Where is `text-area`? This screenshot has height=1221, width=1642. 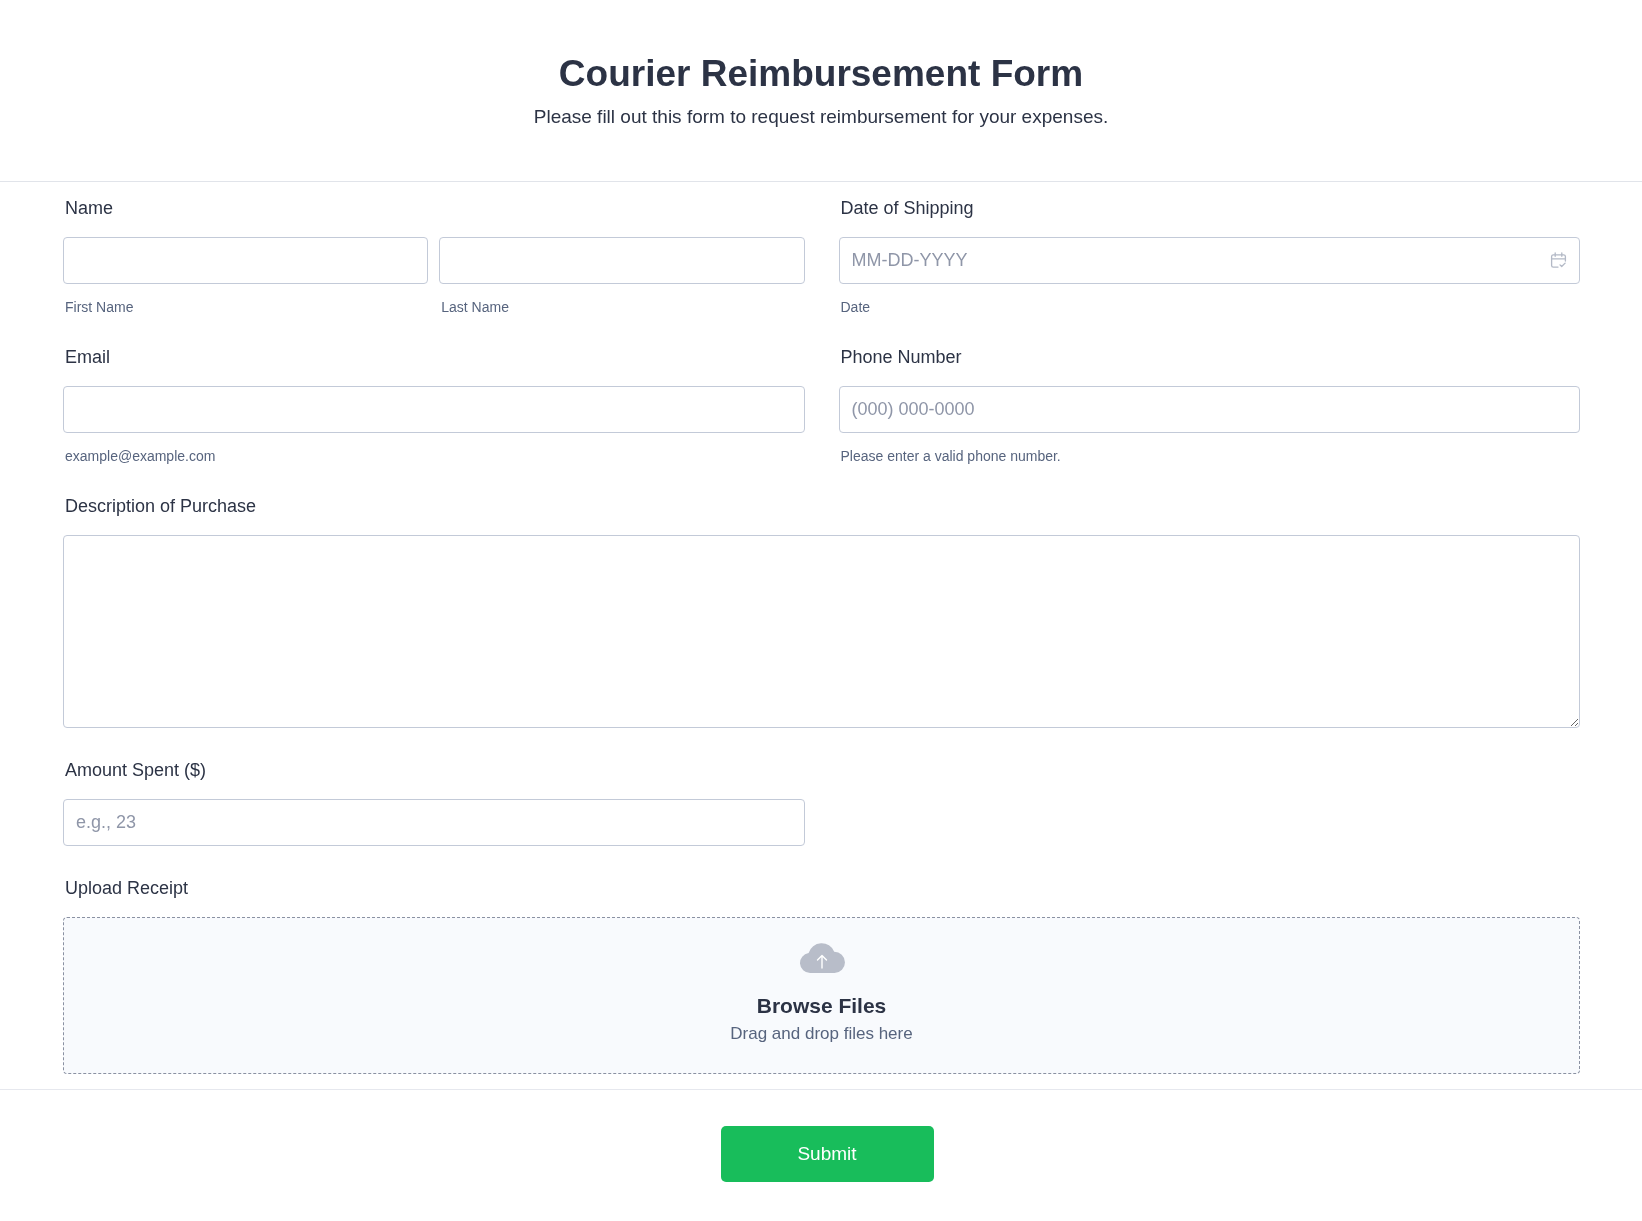 text-area is located at coordinates (821, 631).